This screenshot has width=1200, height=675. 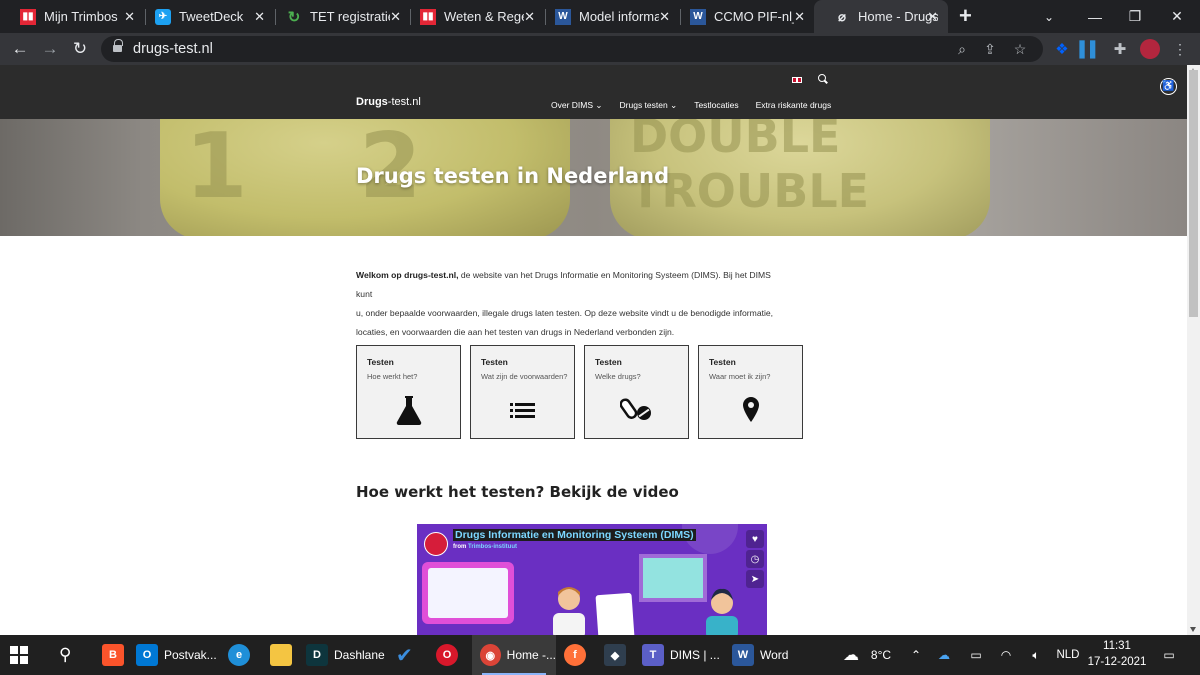 I want to click on todo-icon: ✔, so click(x=404, y=655).